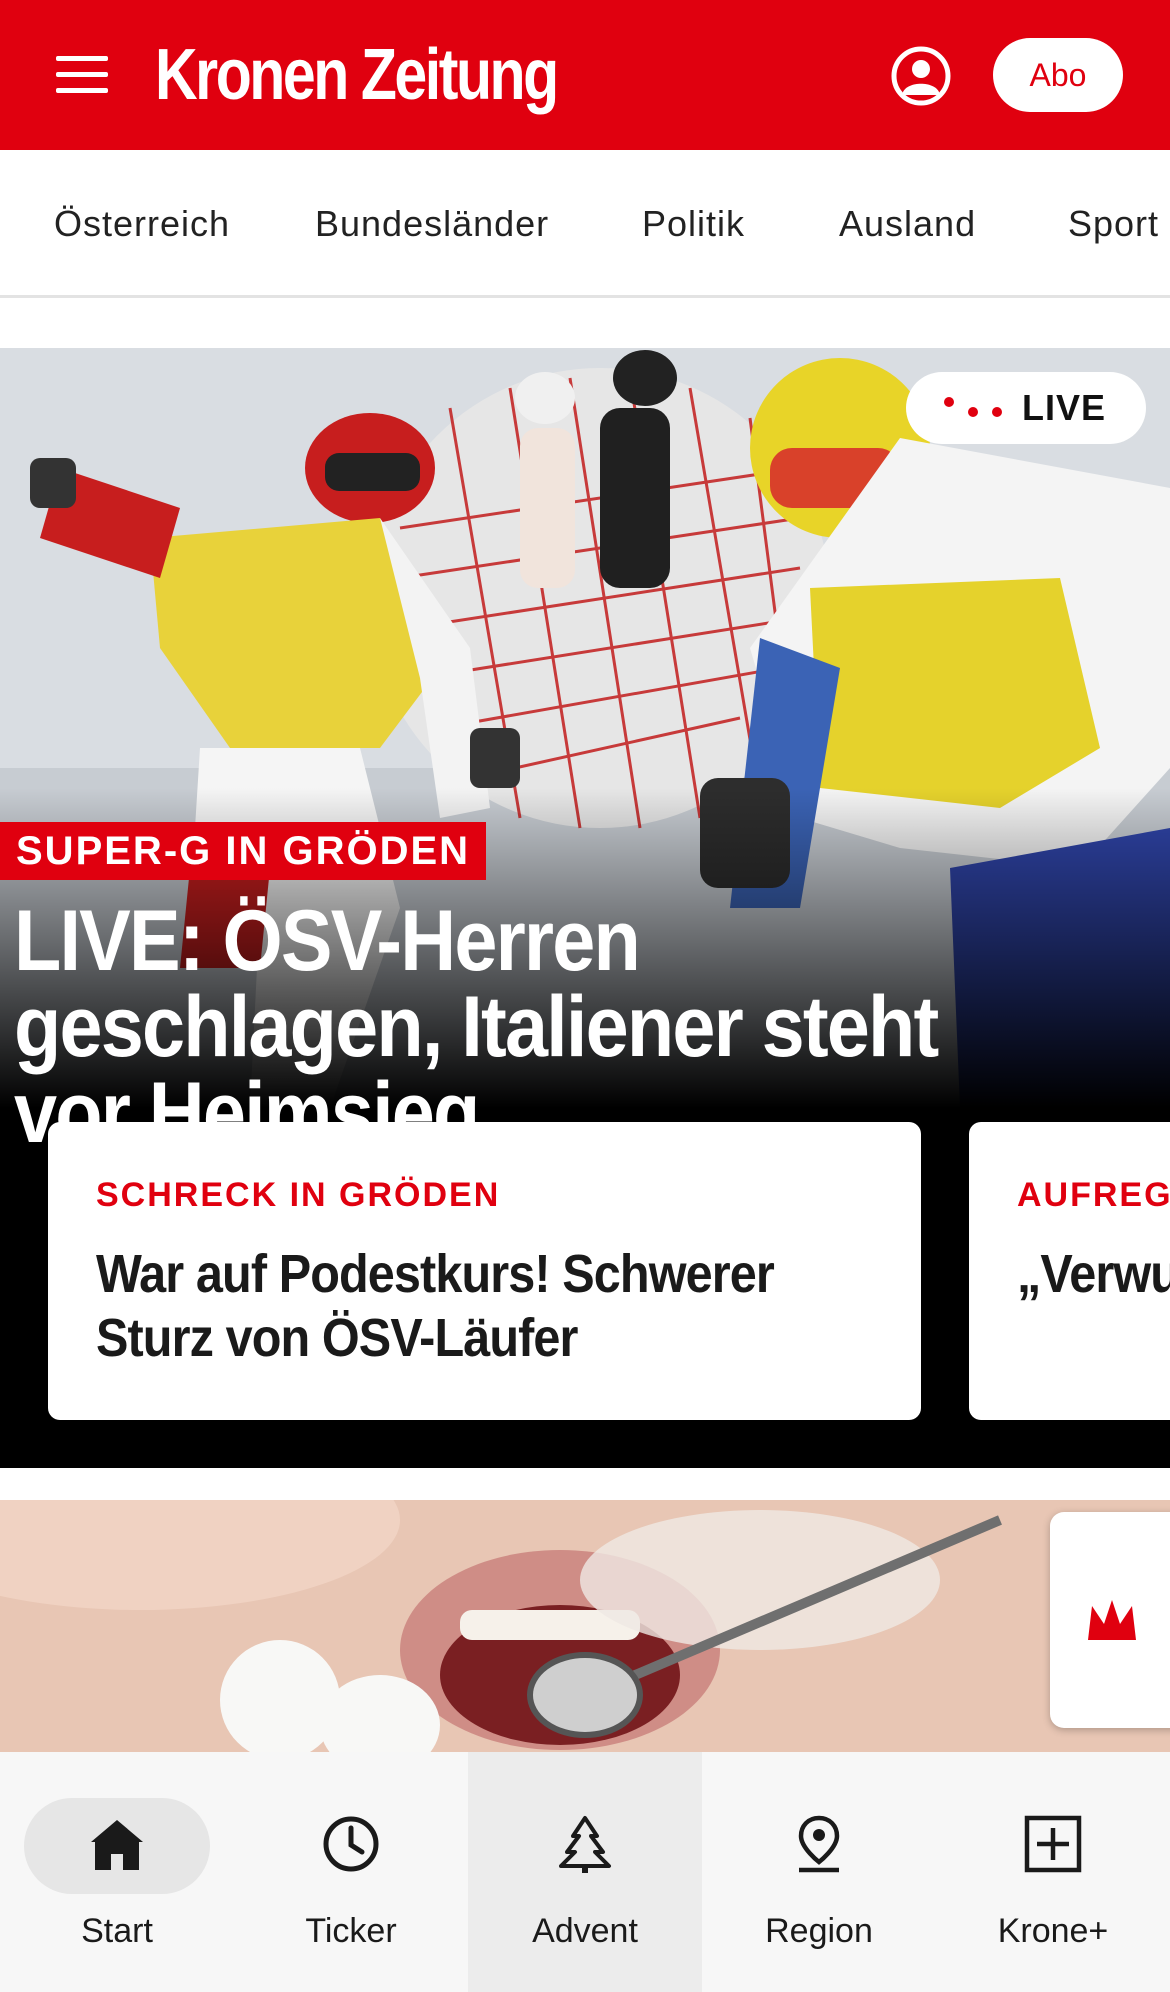 The width and height of the screenshot is (1170, 1992). I want to click on live-badge: LIVE, so click(1026, 408).